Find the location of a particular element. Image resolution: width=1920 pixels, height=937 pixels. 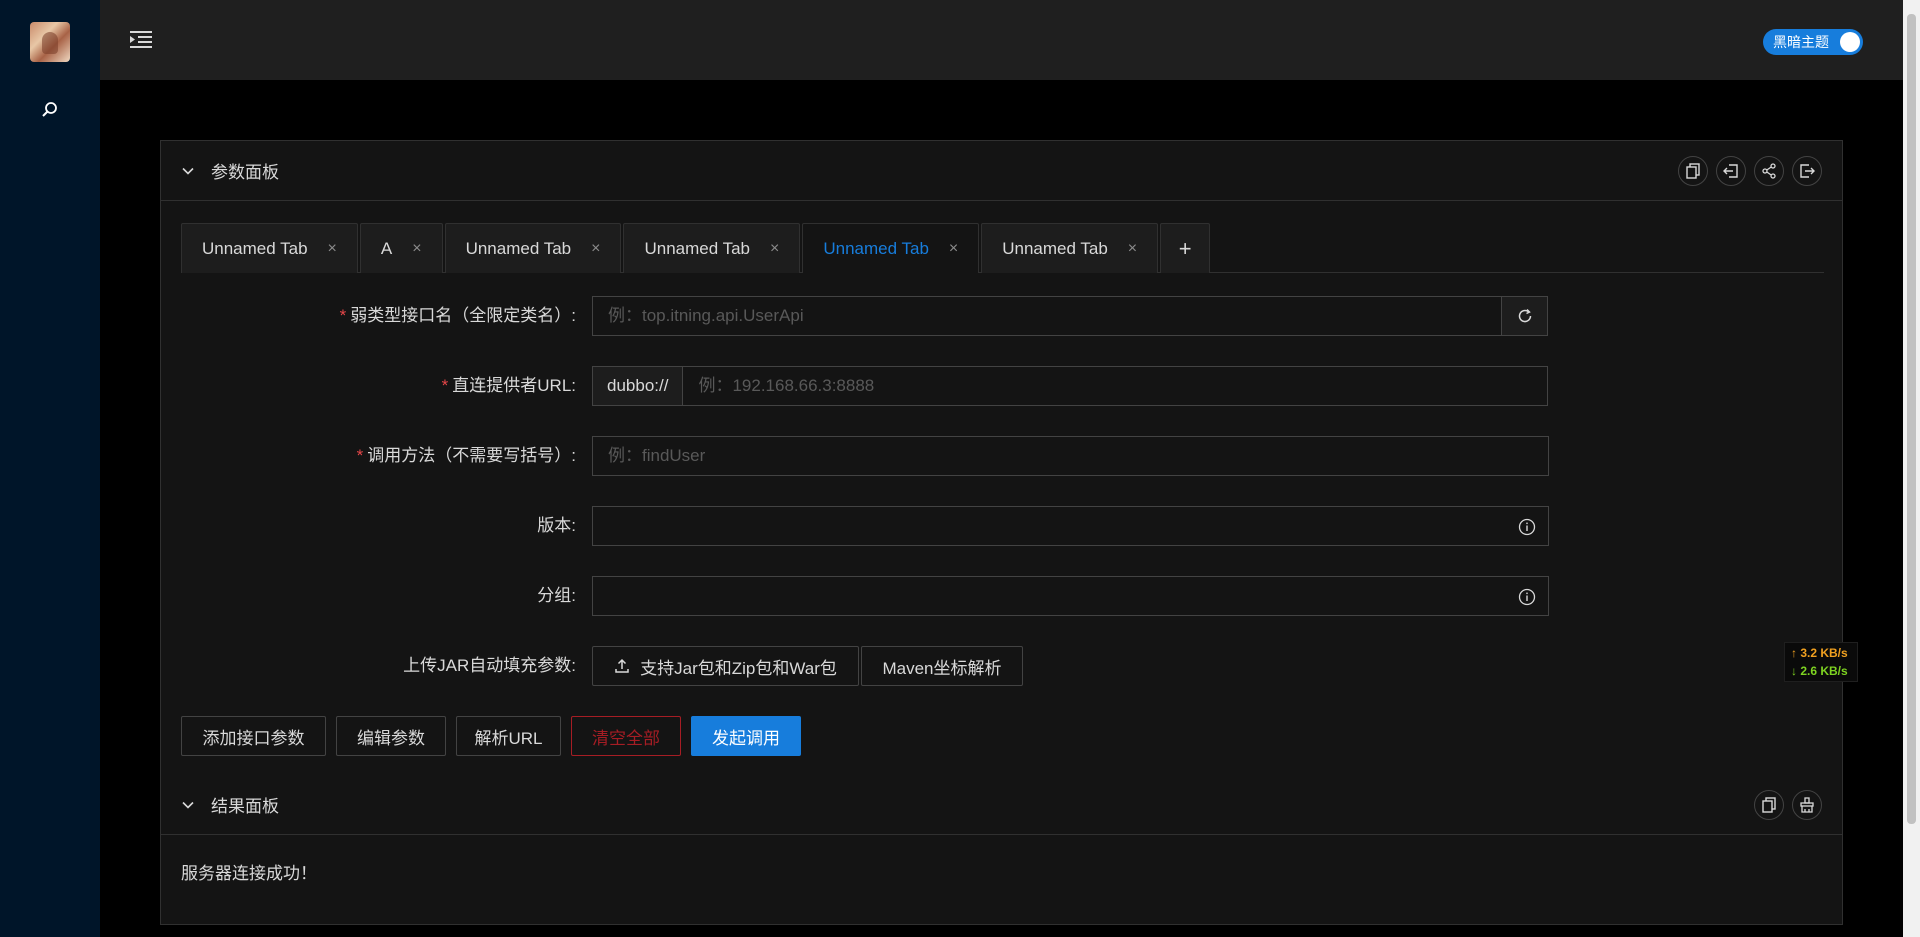

group-row: 分组: is located at coordinates (1001, 596).